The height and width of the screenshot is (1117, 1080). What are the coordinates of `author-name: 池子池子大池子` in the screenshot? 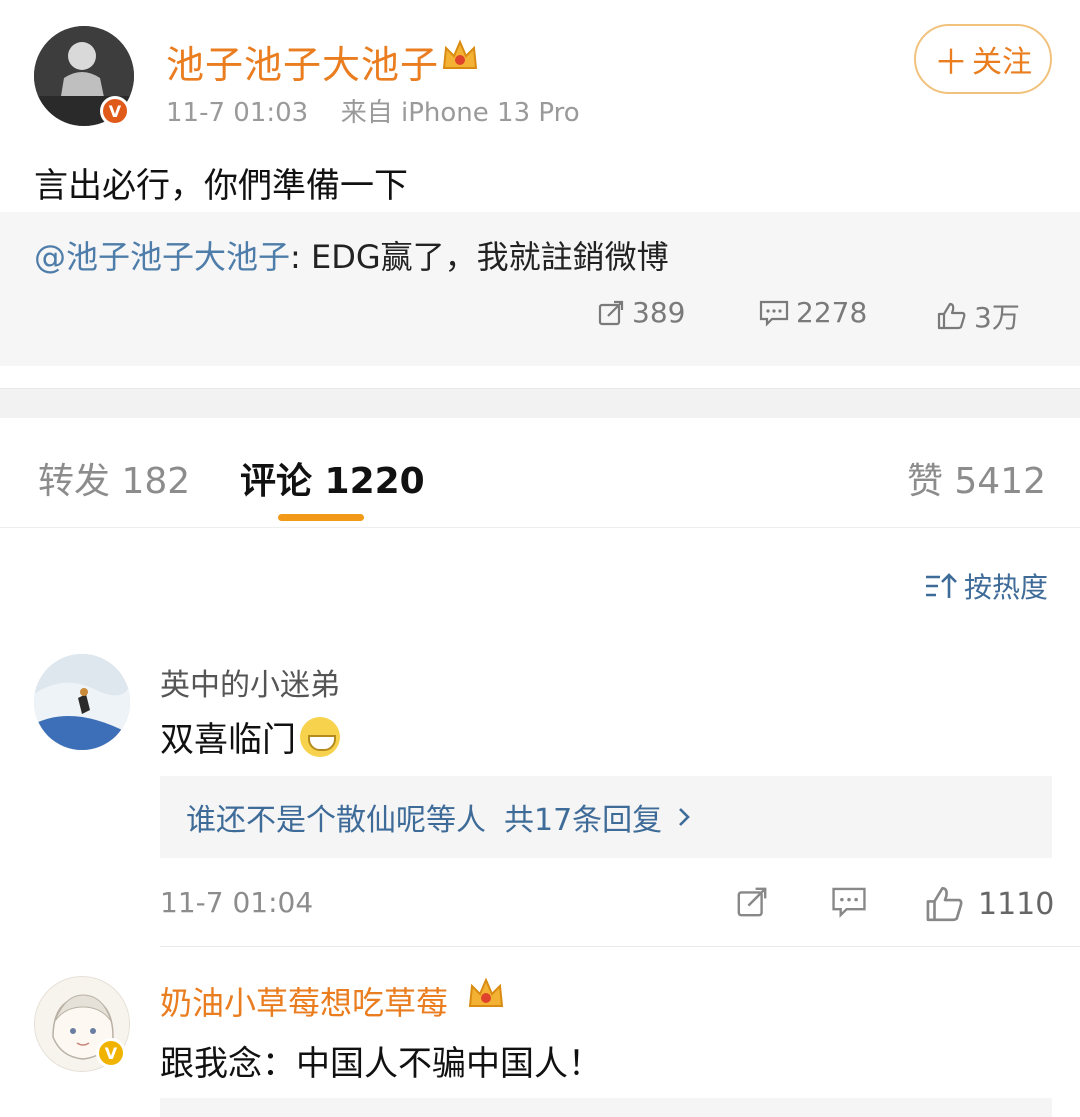 It's located at (302, 61).